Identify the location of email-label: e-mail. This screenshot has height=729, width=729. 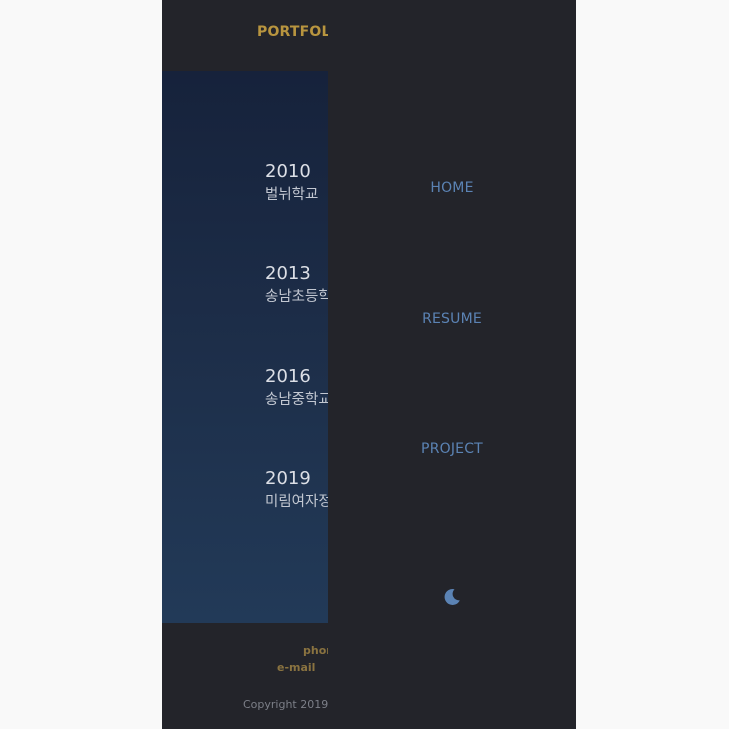
(296, 667).